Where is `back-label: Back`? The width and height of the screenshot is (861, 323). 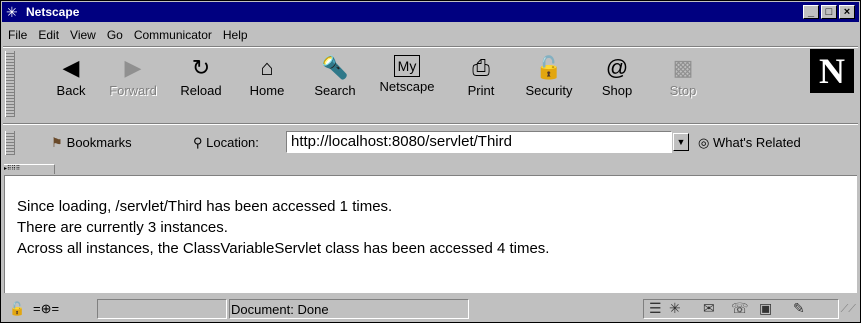 back-label: Back is located at coordinates (71, 90).